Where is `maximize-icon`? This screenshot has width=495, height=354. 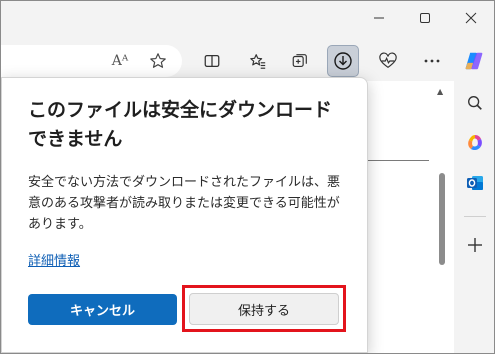 maximize-icon is located at coordinates (425, 18).